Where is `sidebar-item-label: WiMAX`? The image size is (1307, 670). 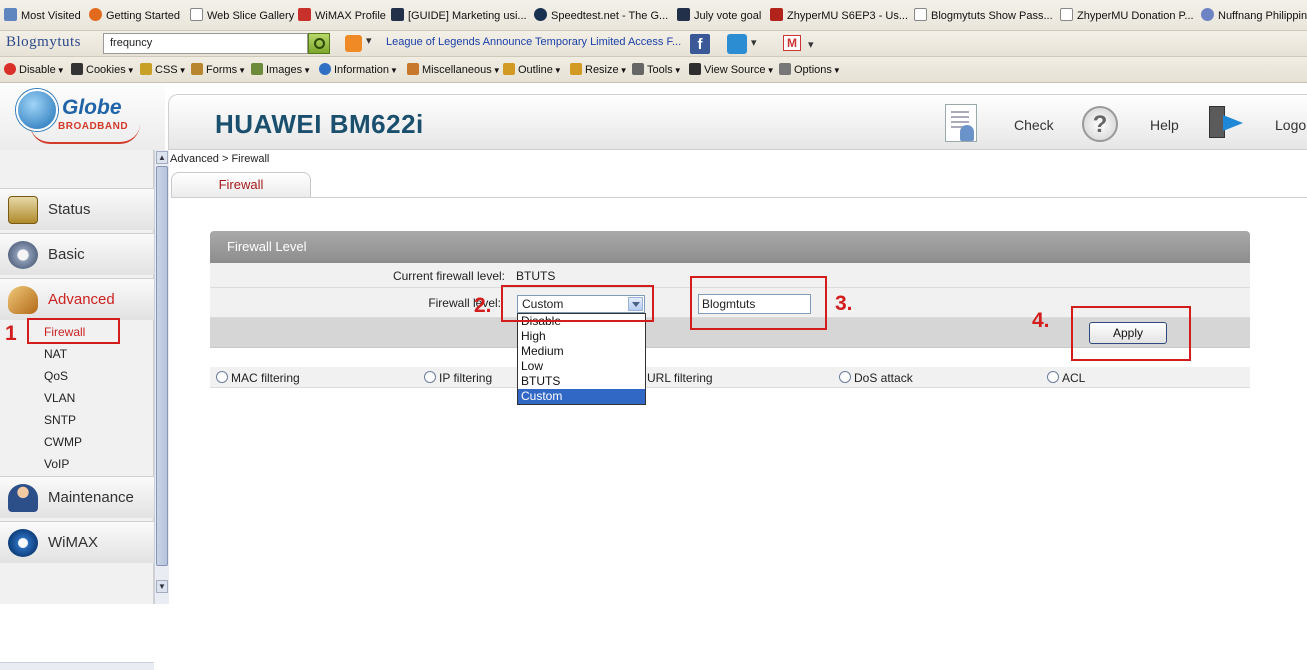 sidebar-item-label: WiMAX is located at coordinates (73, 542).